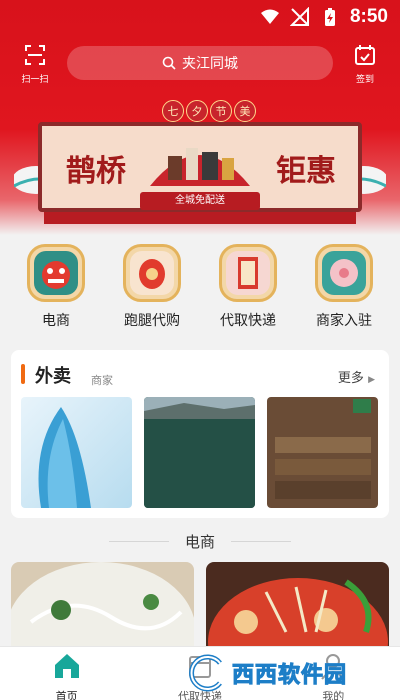 This screenshot has height=700, width=400. I want to click on category-label: 电商, so click(56, 321).